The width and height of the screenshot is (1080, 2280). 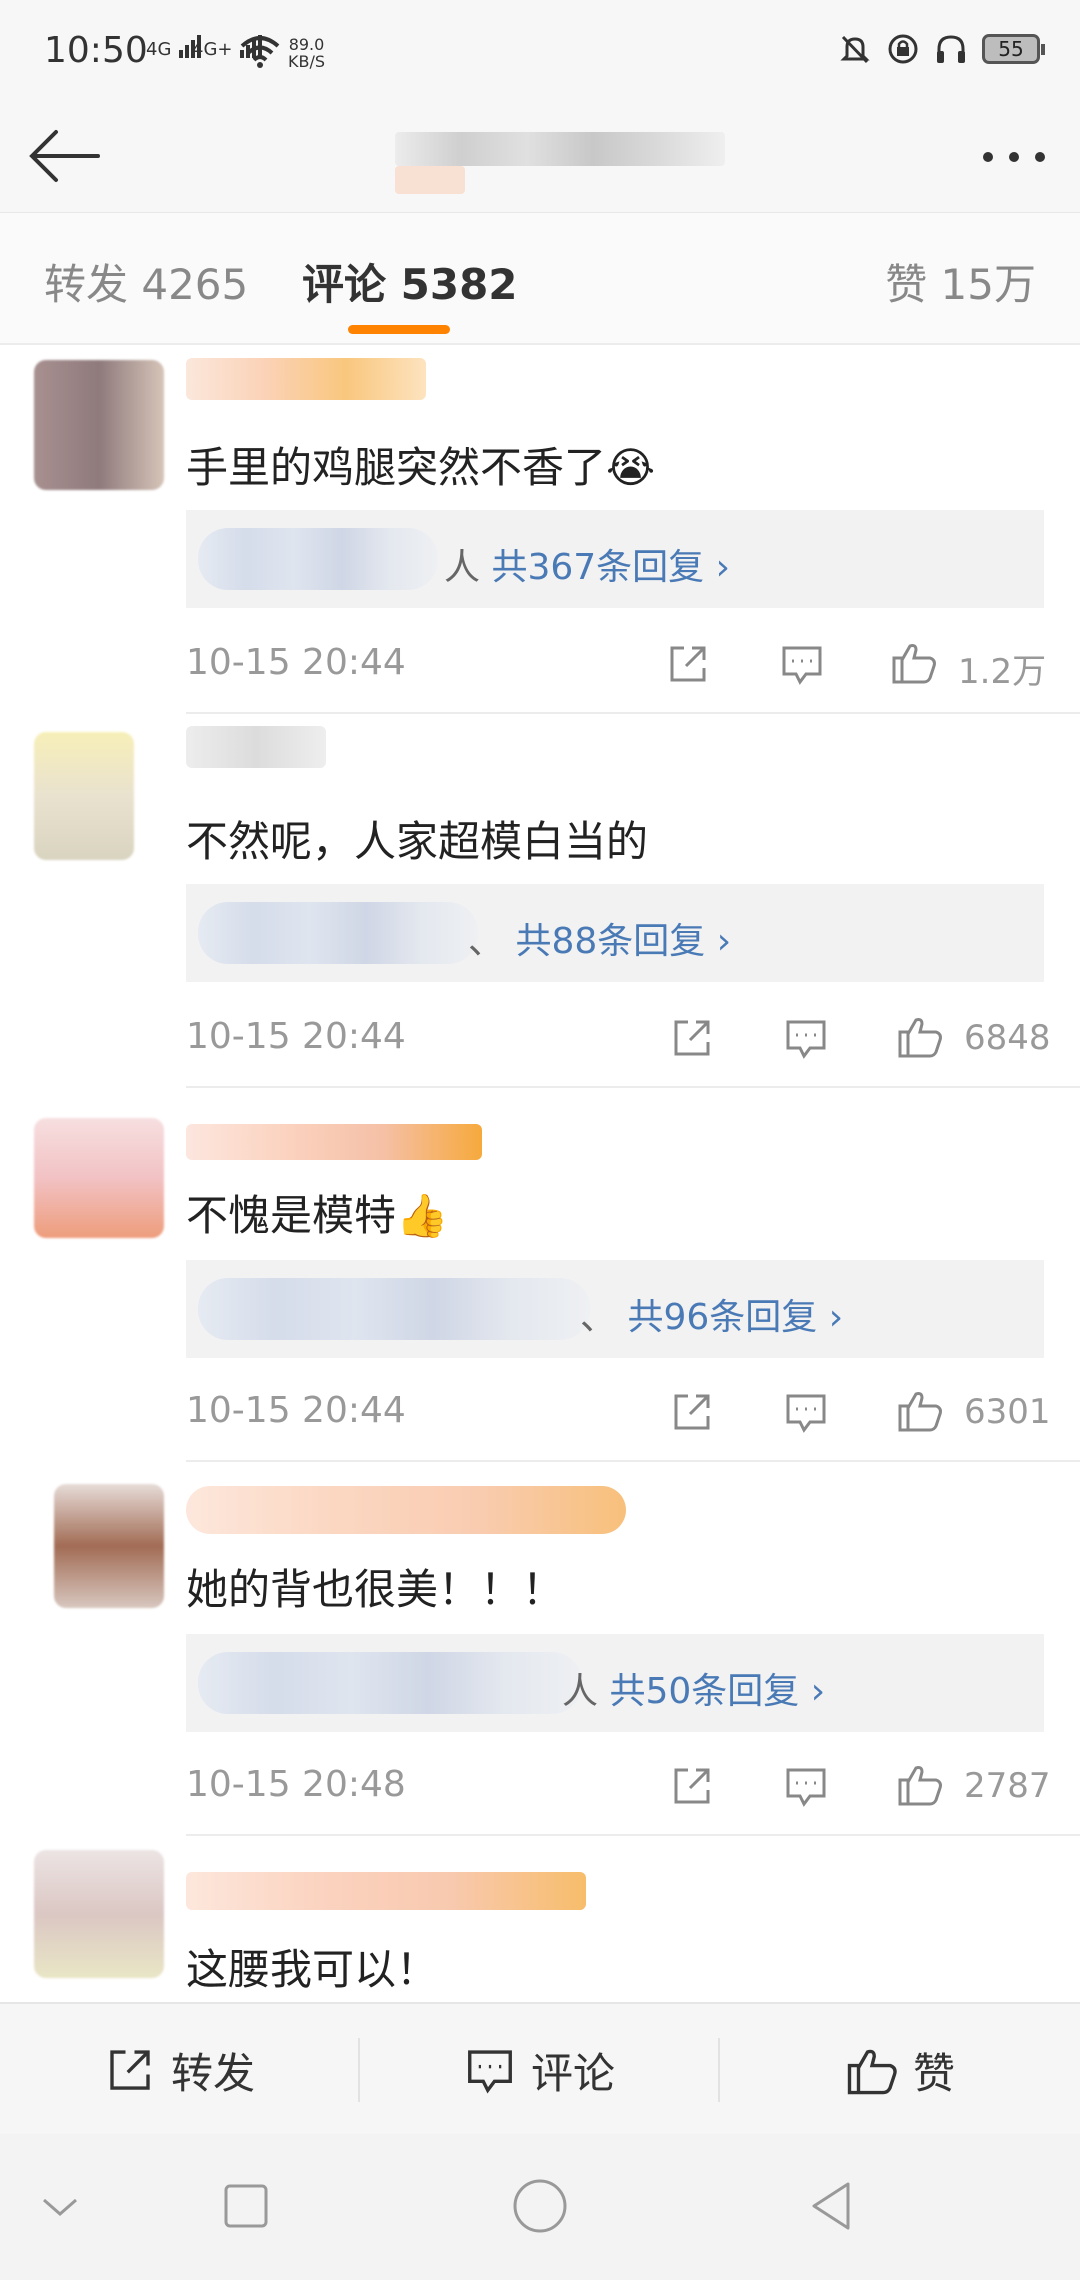 I want to click on reply-count-link: 共367条回复 ›, so click(x=610, y=567).